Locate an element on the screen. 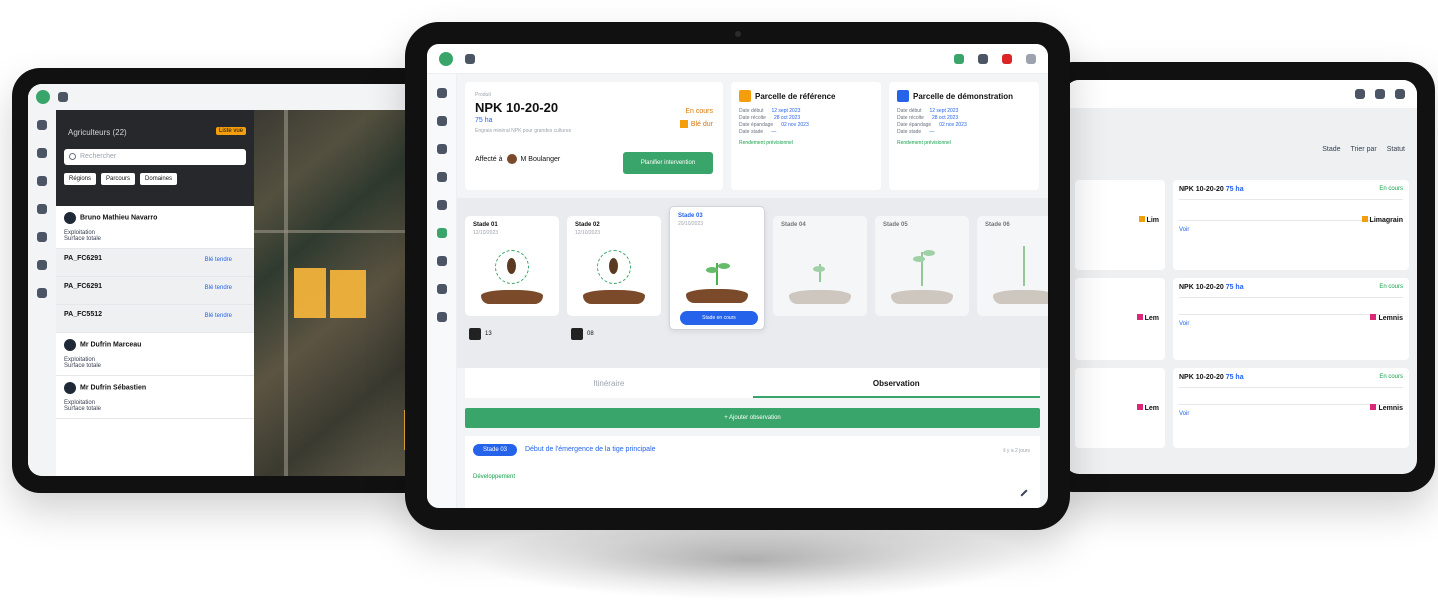 This screenshot has width=1438, height=605. right-filter-bar: Stade Trier par Statut is located at coordinates (1363, 149).